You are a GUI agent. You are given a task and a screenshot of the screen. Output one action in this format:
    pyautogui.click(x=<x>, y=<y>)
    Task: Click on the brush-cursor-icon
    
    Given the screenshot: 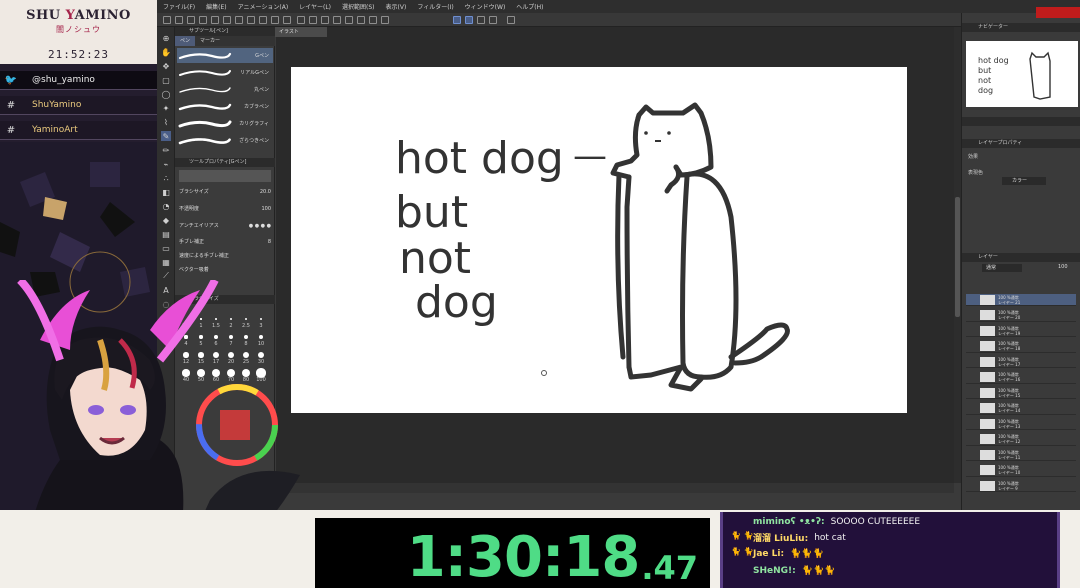 What is the action you would take?
    pyautogui.click(x=544, y=373)
    